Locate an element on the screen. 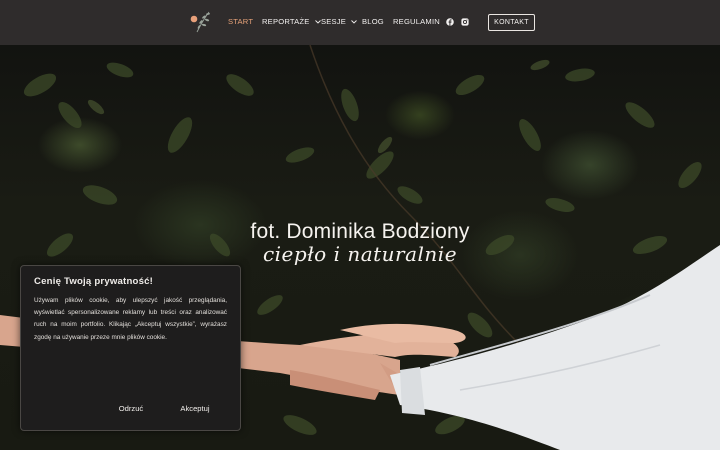 The image size is (720, 450). nav-item-label: START is located at coordinates (241, 21).